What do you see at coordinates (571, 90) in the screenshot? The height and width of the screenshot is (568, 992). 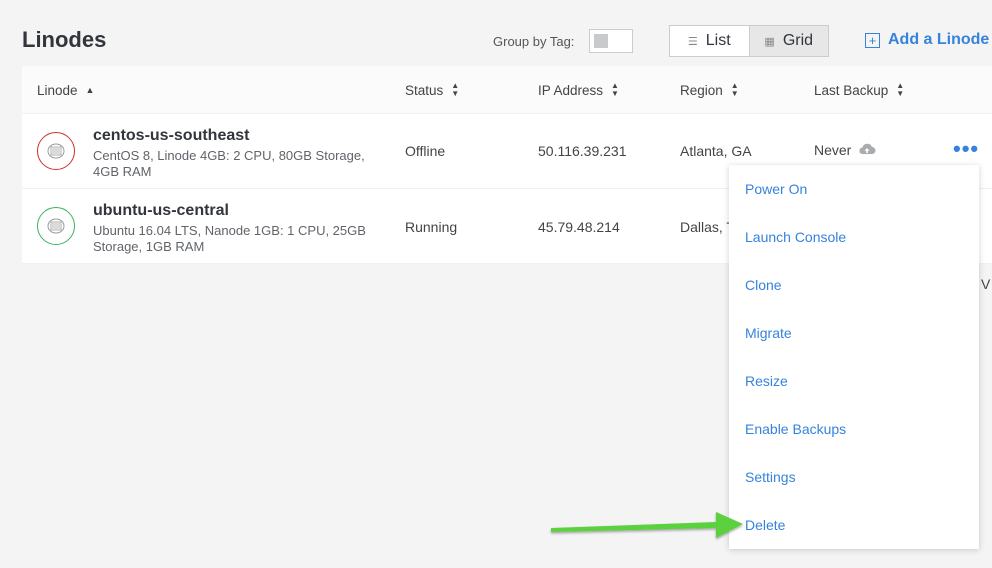 I see `column-ip-label: IP Address` at bounding box center [571, 90].